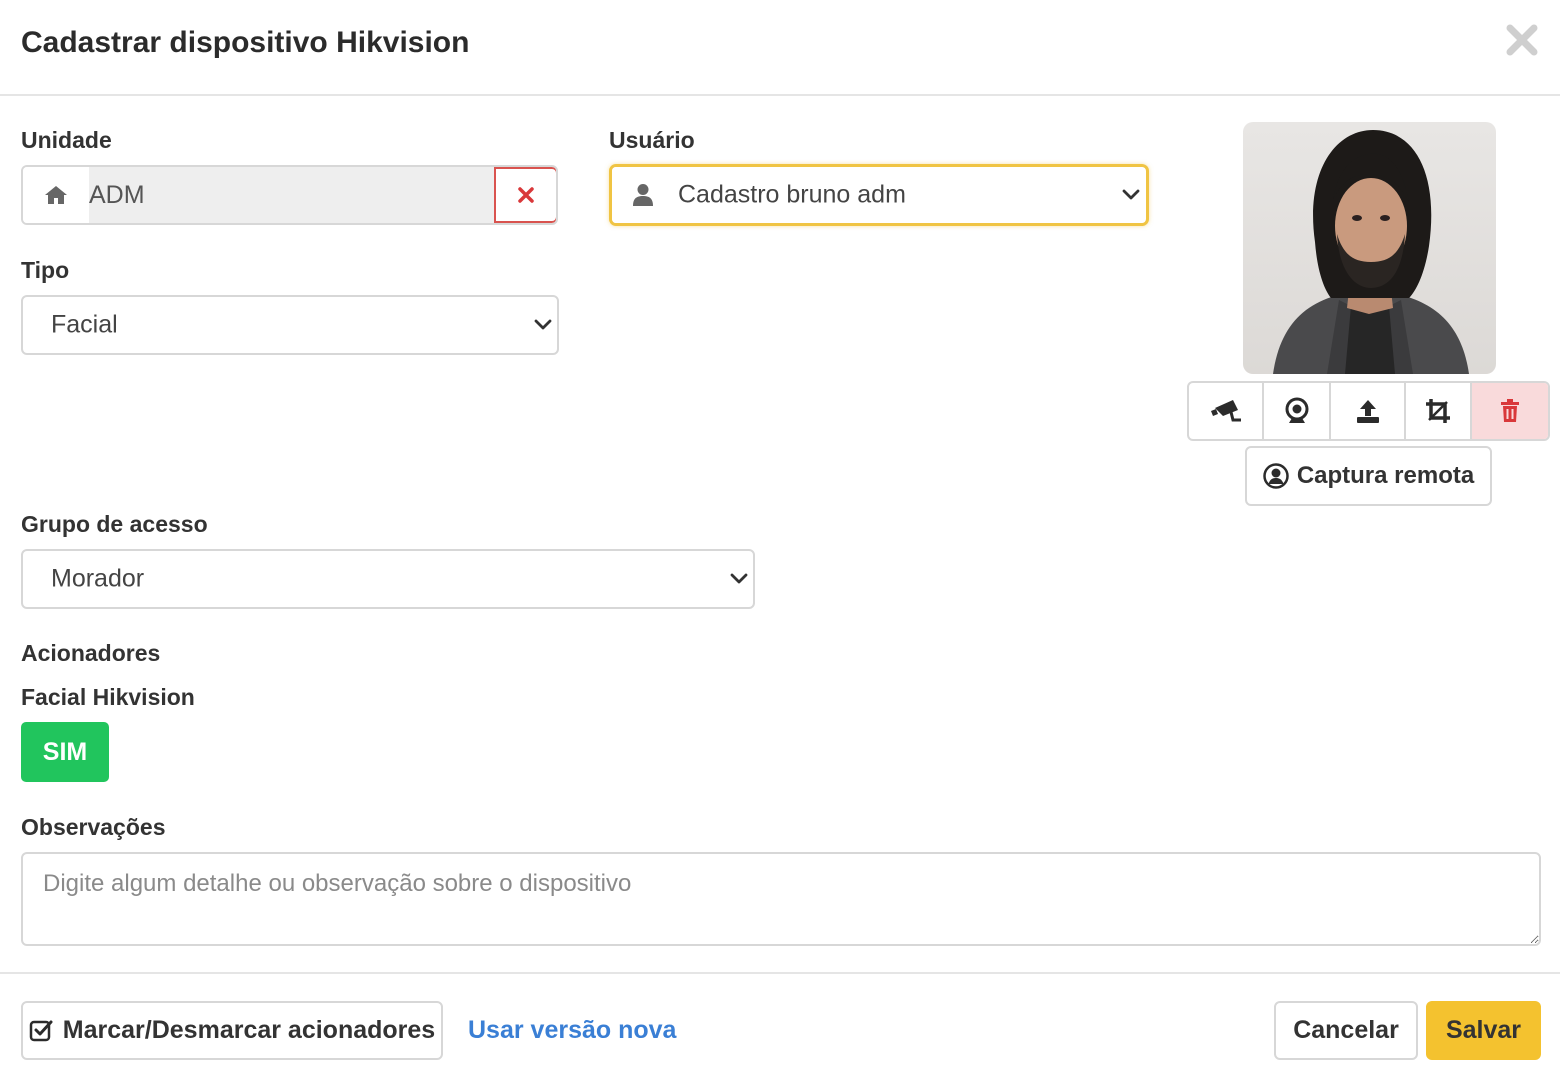  What do you see at coordinates (41, 1030) in the screenshot?
I see `check-square-icon` at bounding box center [41, 1030].